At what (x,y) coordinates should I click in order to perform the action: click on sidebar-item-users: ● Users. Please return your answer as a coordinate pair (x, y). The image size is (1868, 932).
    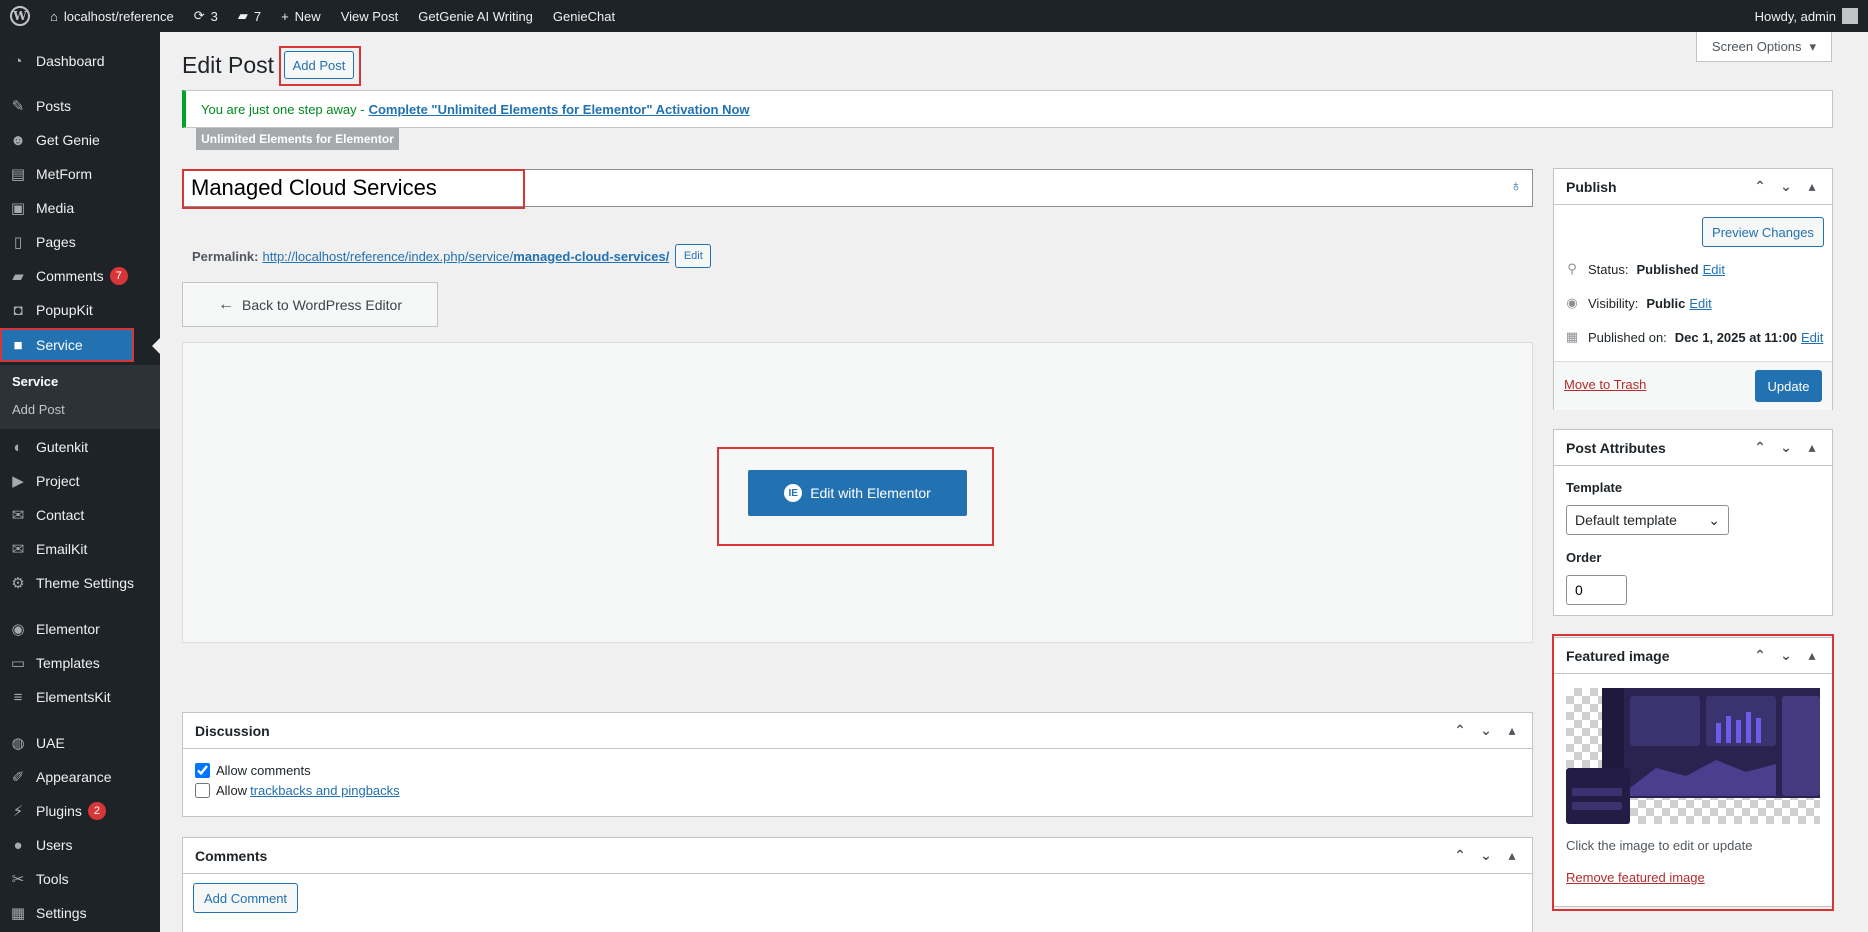
    Looking at the image, I should click on (80, 845).